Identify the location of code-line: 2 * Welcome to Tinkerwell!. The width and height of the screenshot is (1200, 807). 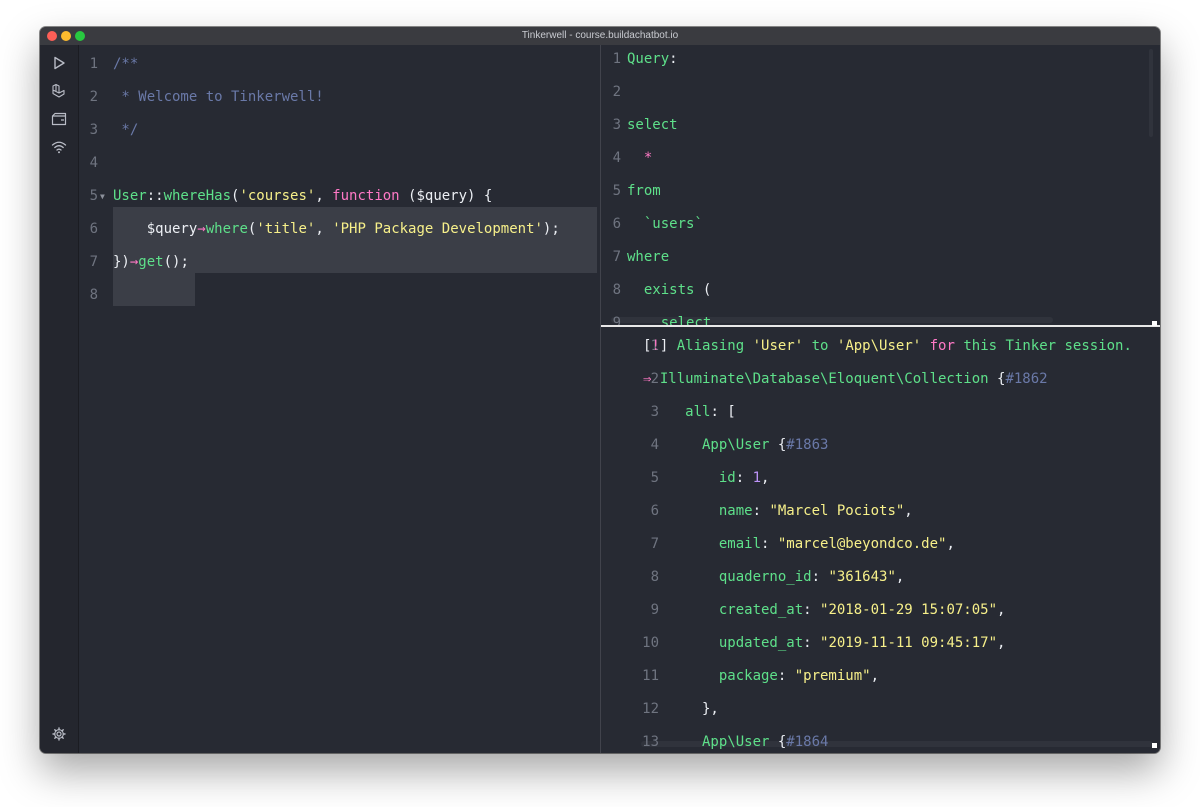
(340, 97).